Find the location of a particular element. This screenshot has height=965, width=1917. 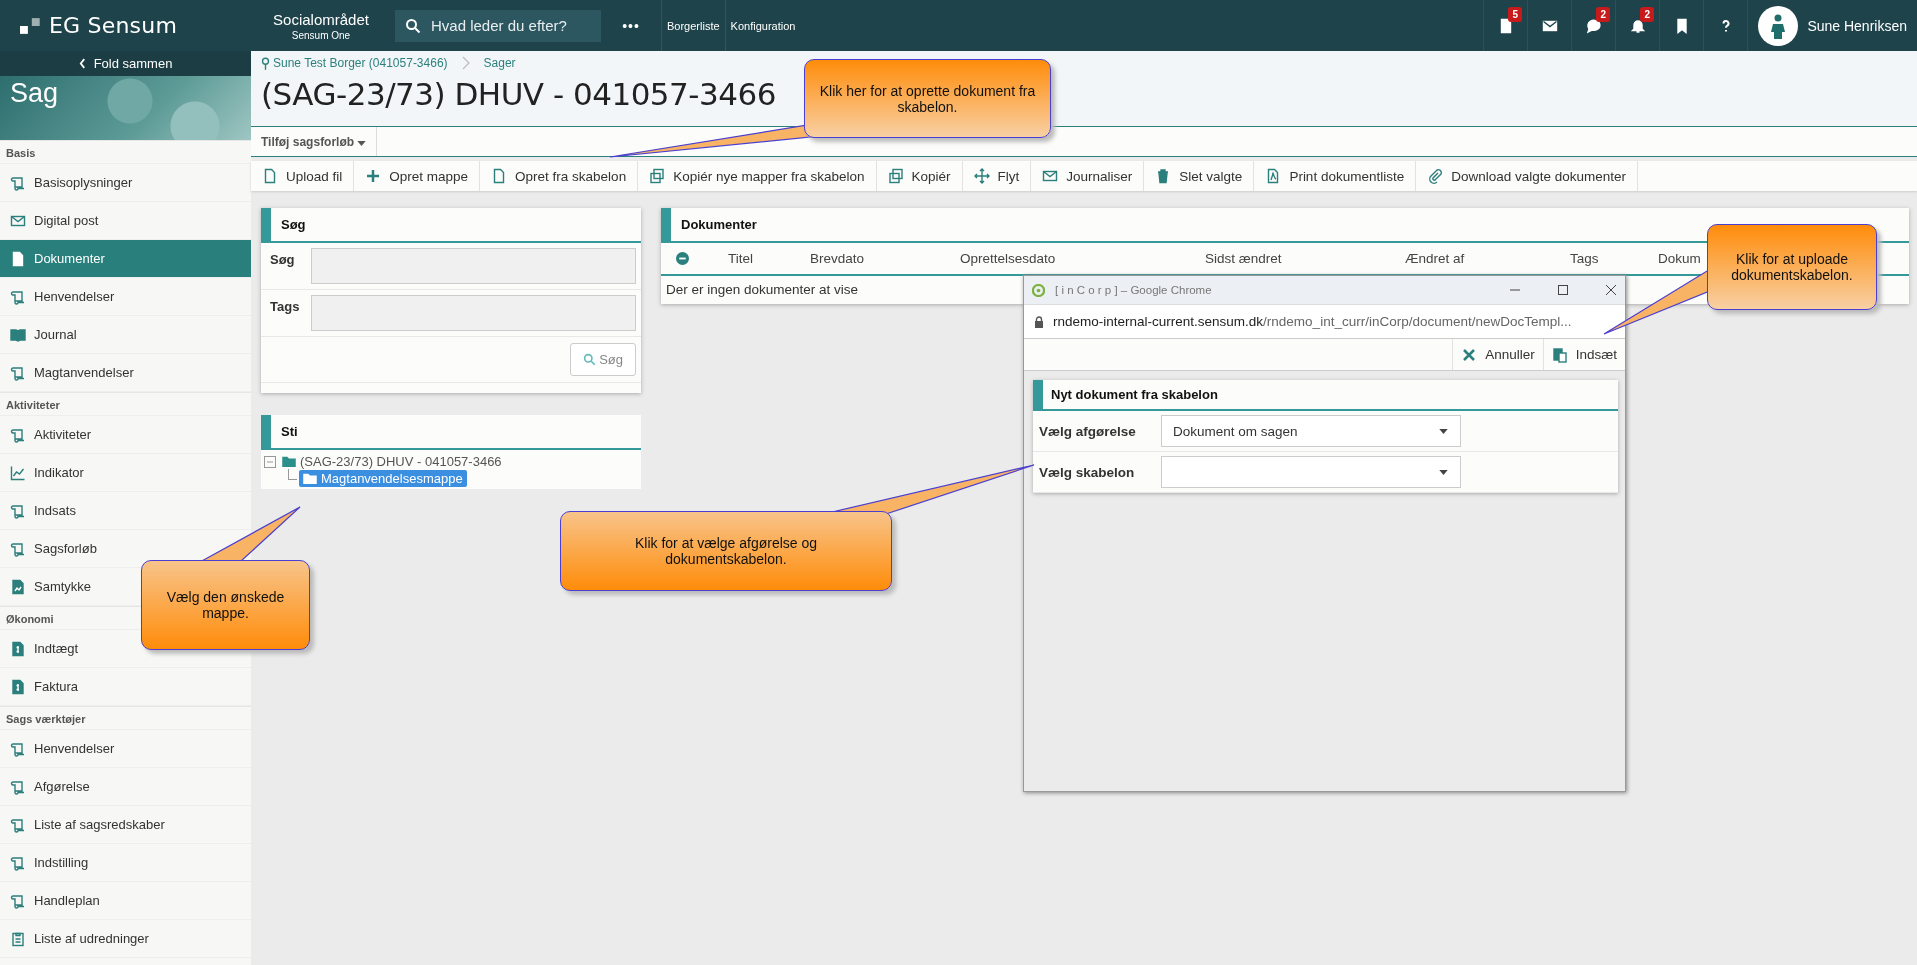

collapse-icon is located at coordinates (270, 461).